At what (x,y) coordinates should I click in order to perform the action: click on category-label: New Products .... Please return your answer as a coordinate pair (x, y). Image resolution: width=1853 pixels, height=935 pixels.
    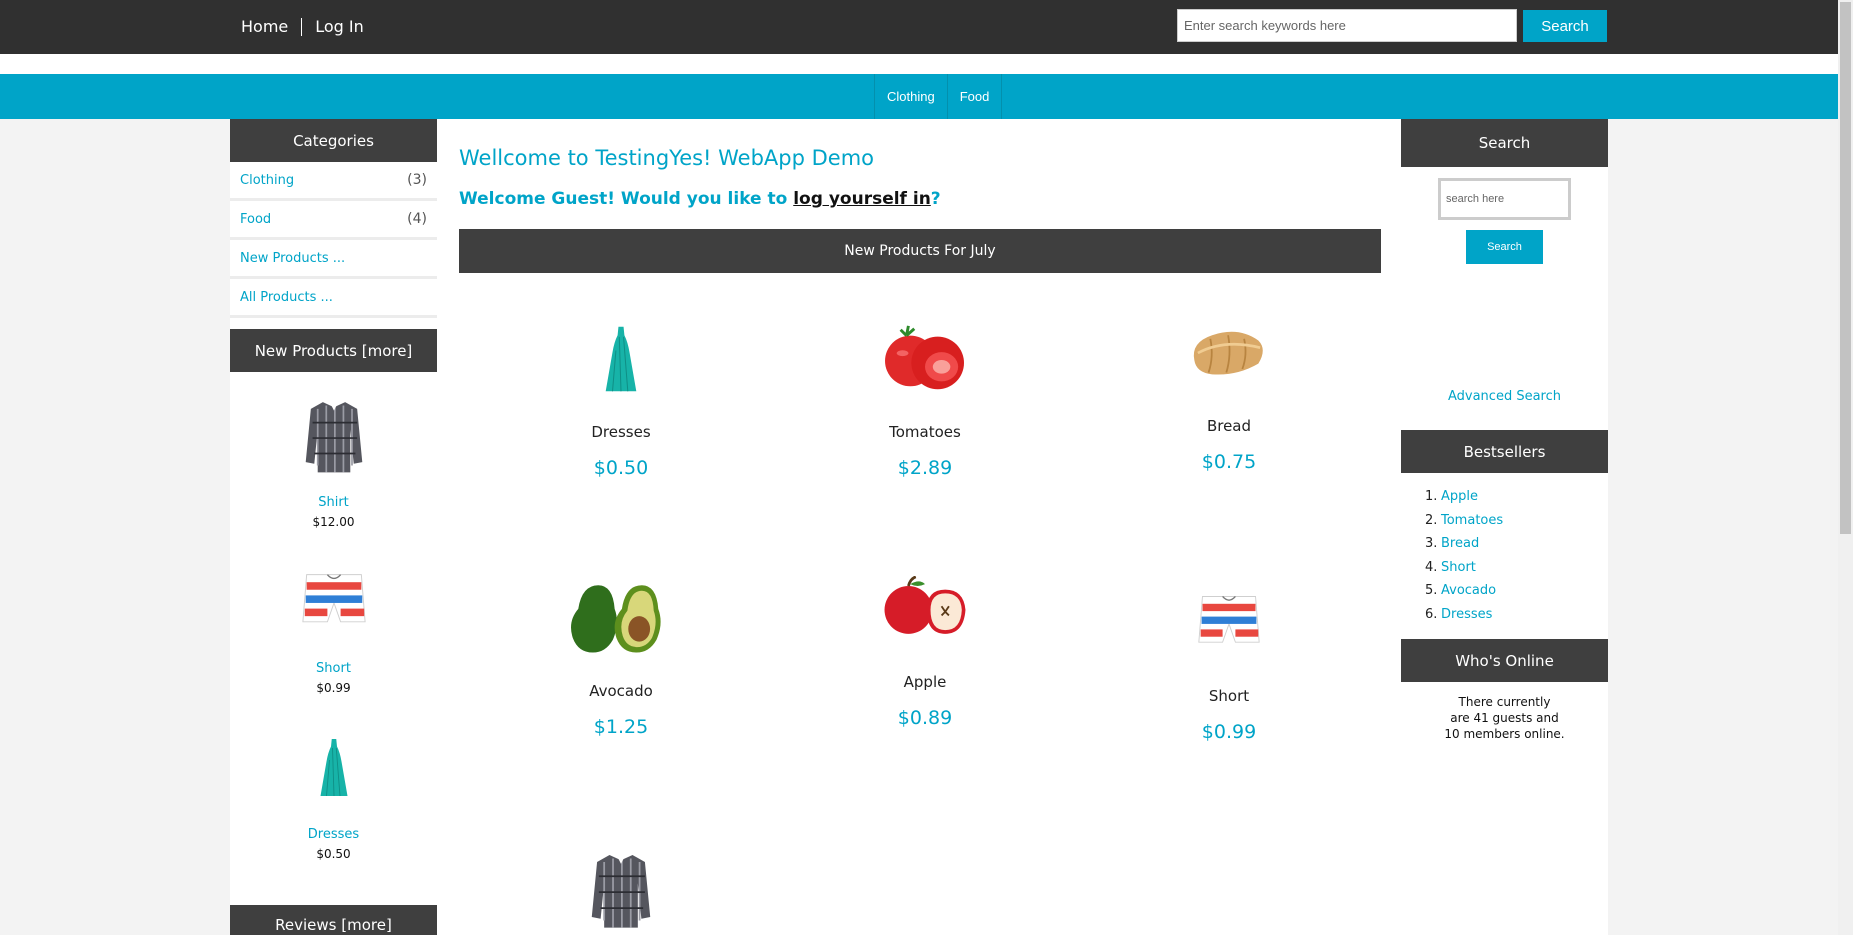
    Looking at the image, I should click on (292, 258).